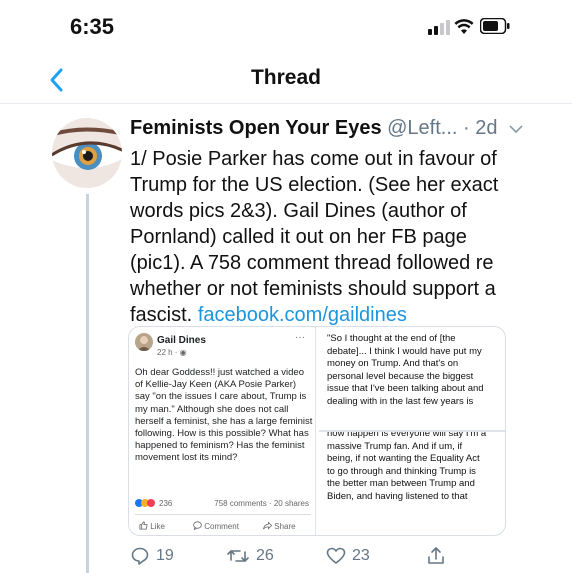 This screenshot has height=573, width=572. Describe the element at coordinates (172, 352) in the screenshot. I see `fb-post-meta: 22 h · ◉` at that location.